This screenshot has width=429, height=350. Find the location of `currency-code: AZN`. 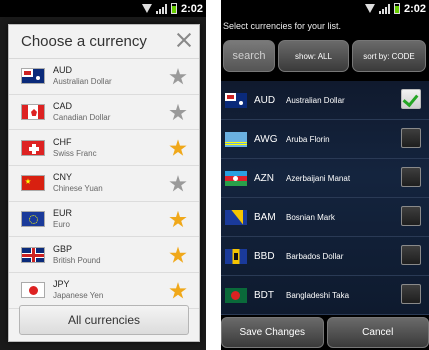

currency-code: AZN is located at coordinates (264, 178).